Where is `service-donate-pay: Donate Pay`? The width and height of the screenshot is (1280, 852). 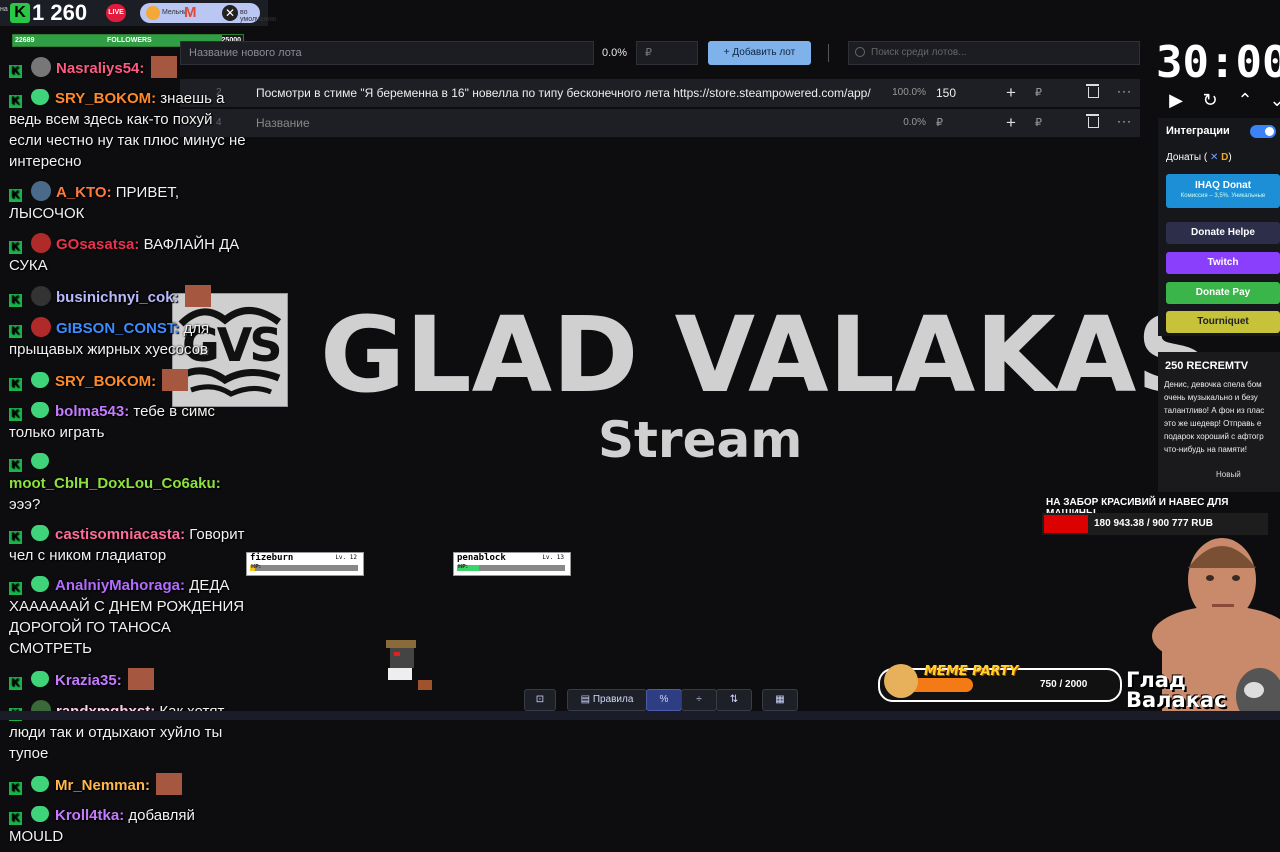
service-donate-pay: Donate Pay is located at coordinates (1223, 293).